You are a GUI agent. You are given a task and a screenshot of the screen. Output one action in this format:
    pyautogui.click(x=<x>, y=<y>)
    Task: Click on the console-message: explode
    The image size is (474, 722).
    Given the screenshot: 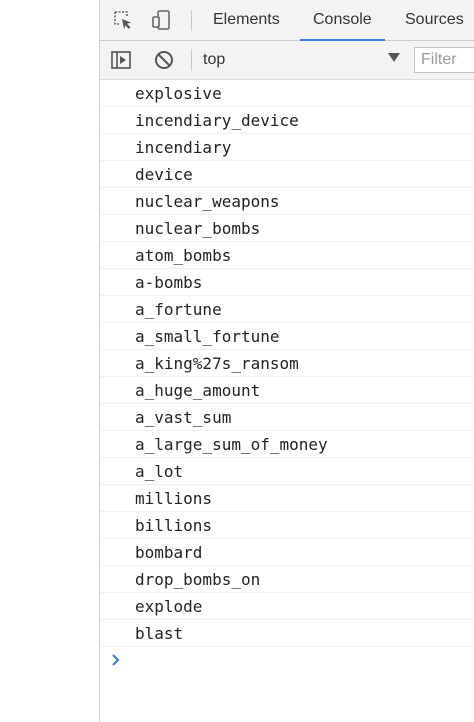 What is the action you would take?
    pyautogui.click(x=287, y=606)
    